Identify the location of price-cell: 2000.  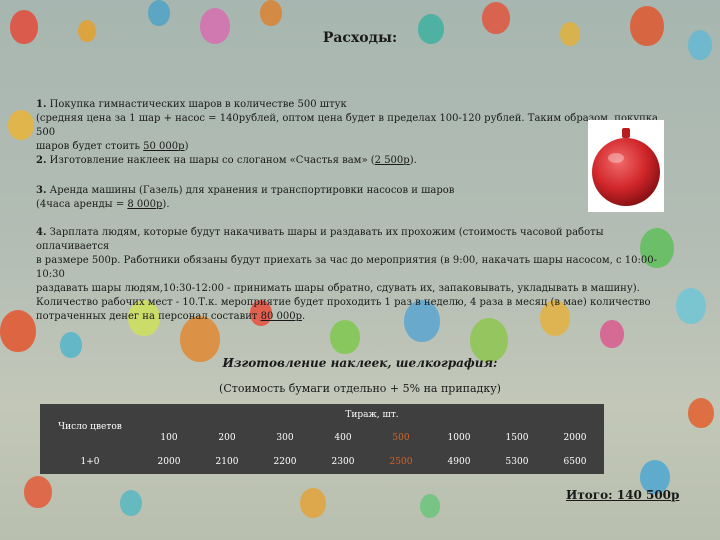
(169, 462).